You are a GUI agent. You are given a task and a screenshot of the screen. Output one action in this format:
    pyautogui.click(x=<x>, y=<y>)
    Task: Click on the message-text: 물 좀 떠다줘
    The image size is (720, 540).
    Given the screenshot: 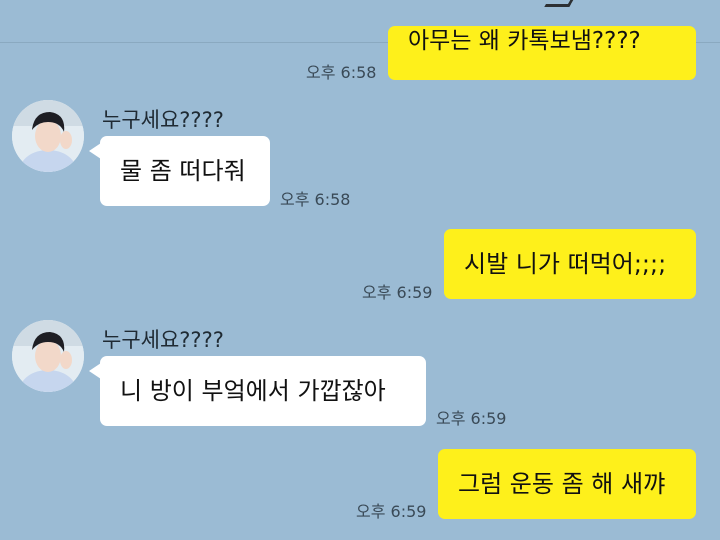 What is the action you would take?
    pyautogui.click(x=183, y=171)
    